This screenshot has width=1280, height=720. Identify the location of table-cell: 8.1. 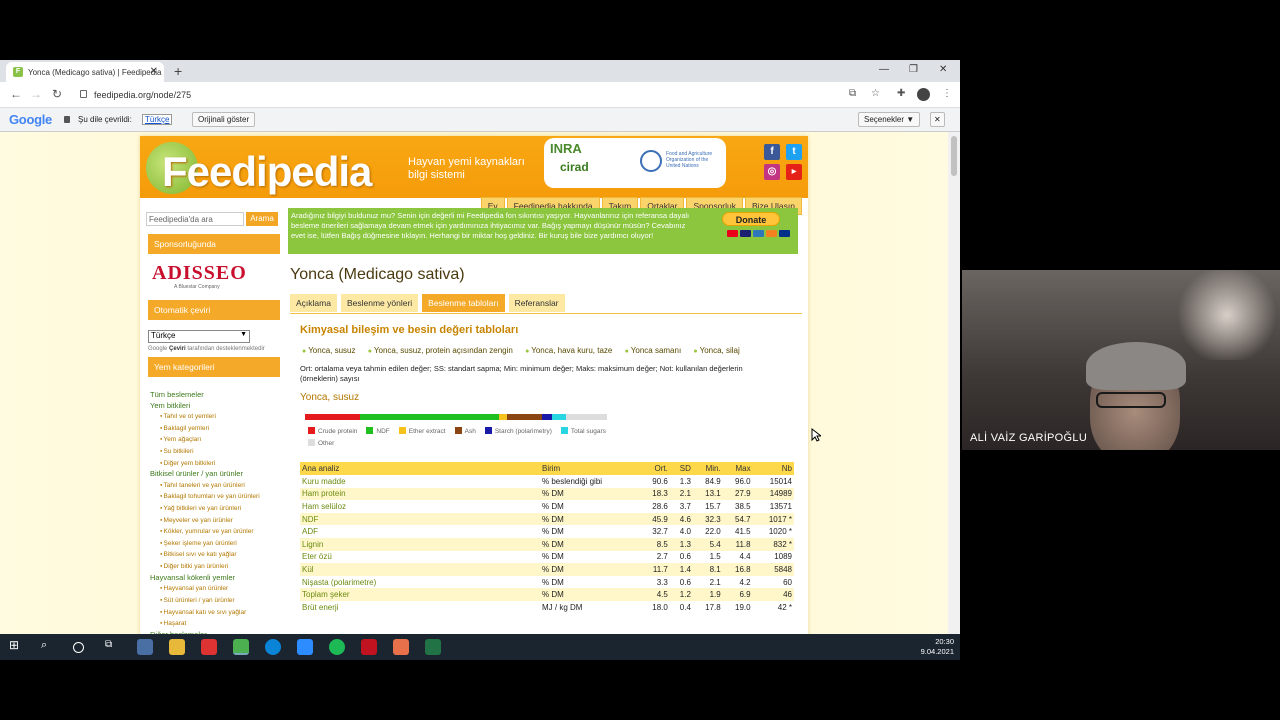
(707, 569).